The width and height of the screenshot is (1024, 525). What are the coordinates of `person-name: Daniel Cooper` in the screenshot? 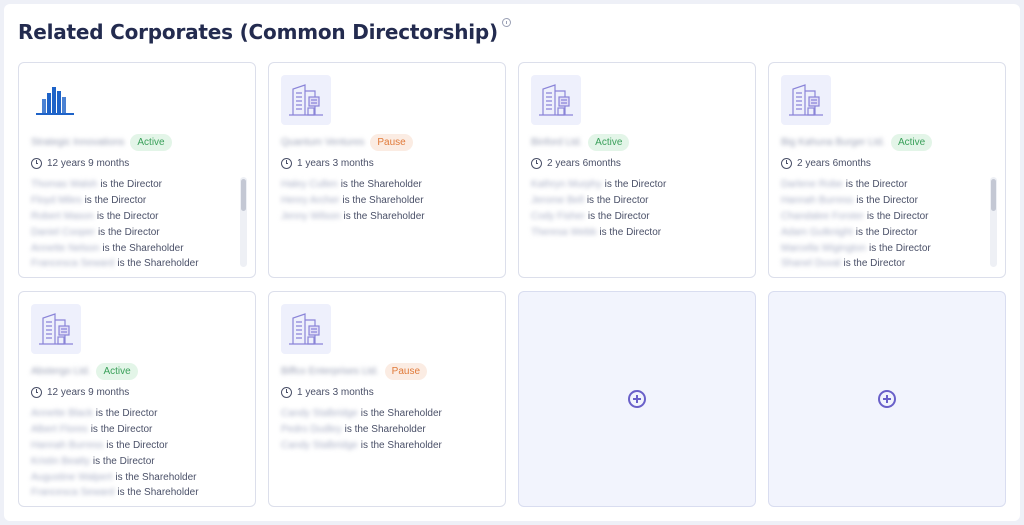 It's located at (63, 232).